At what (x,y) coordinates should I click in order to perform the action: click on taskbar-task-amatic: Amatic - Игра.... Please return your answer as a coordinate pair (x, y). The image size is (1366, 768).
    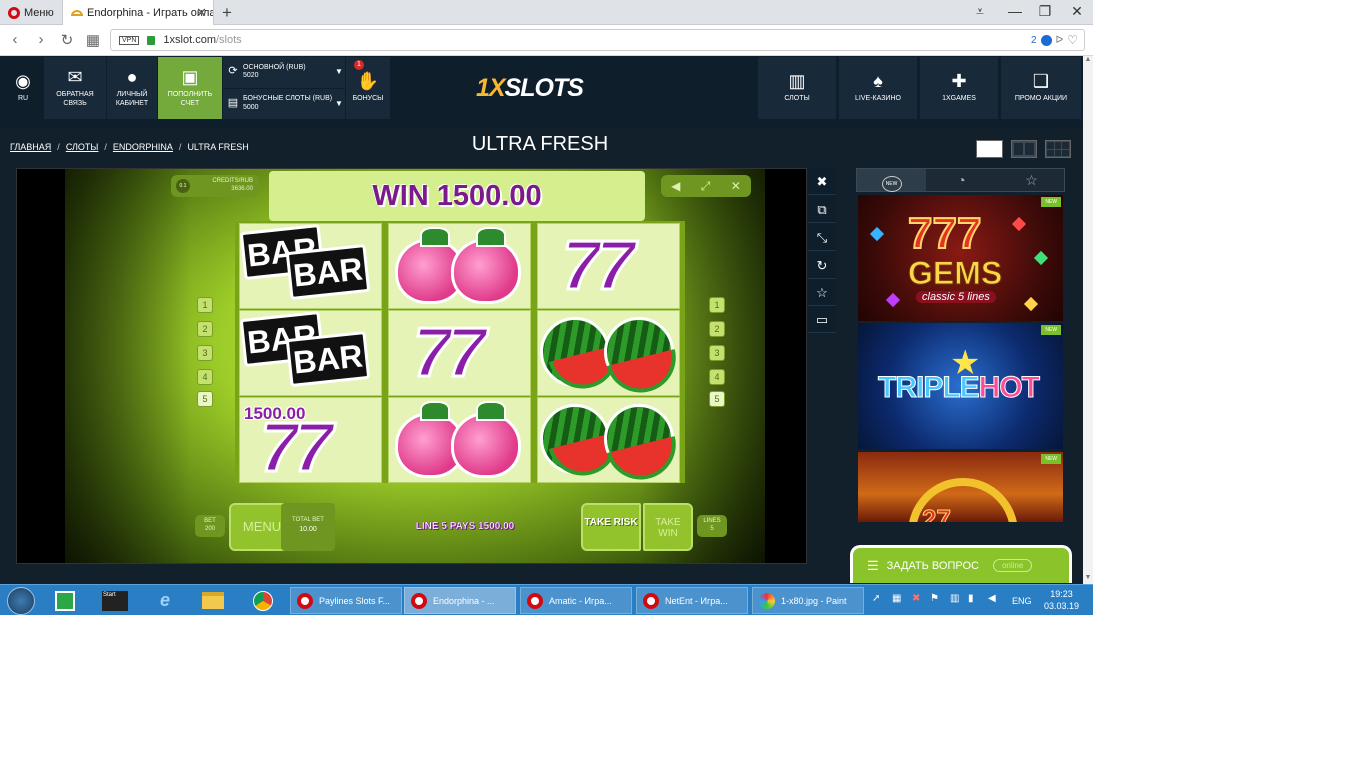
    Looking at the image, I should click on (576, 600).